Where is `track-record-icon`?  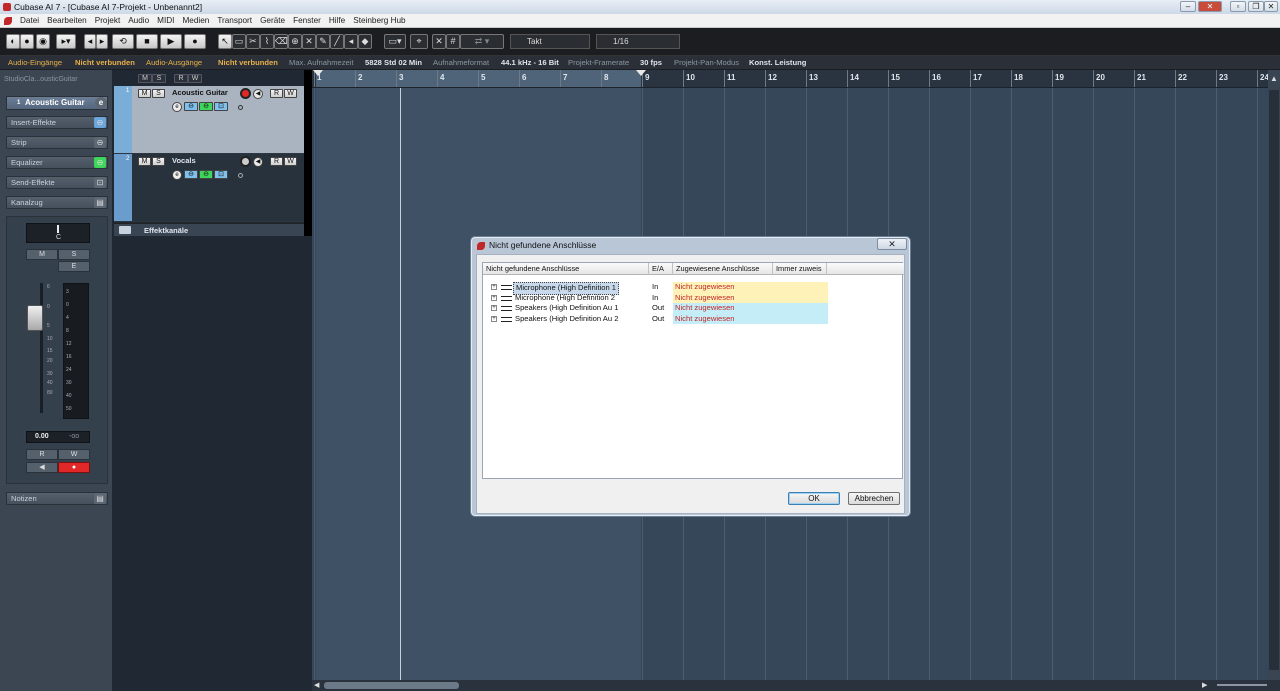
track-record-icon is located at coordinates (245, 93).